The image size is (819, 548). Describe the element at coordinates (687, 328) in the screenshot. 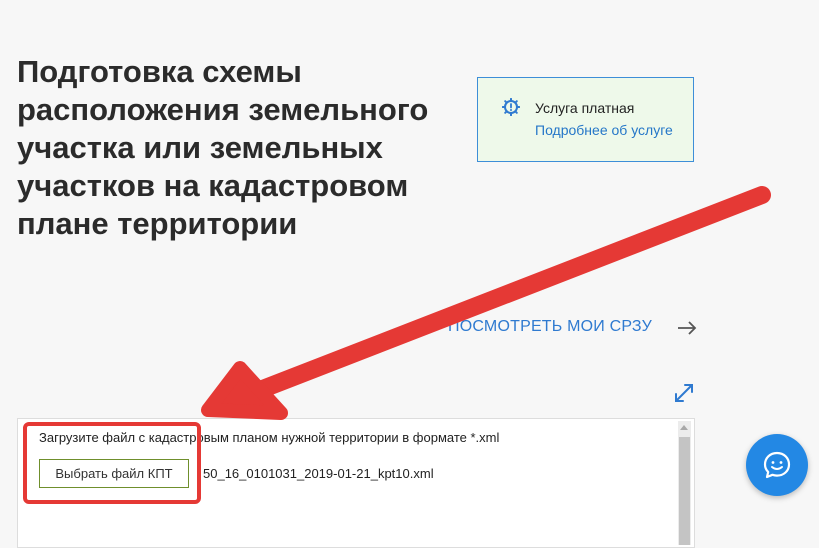

I see `arrow-right-icon` at that location.